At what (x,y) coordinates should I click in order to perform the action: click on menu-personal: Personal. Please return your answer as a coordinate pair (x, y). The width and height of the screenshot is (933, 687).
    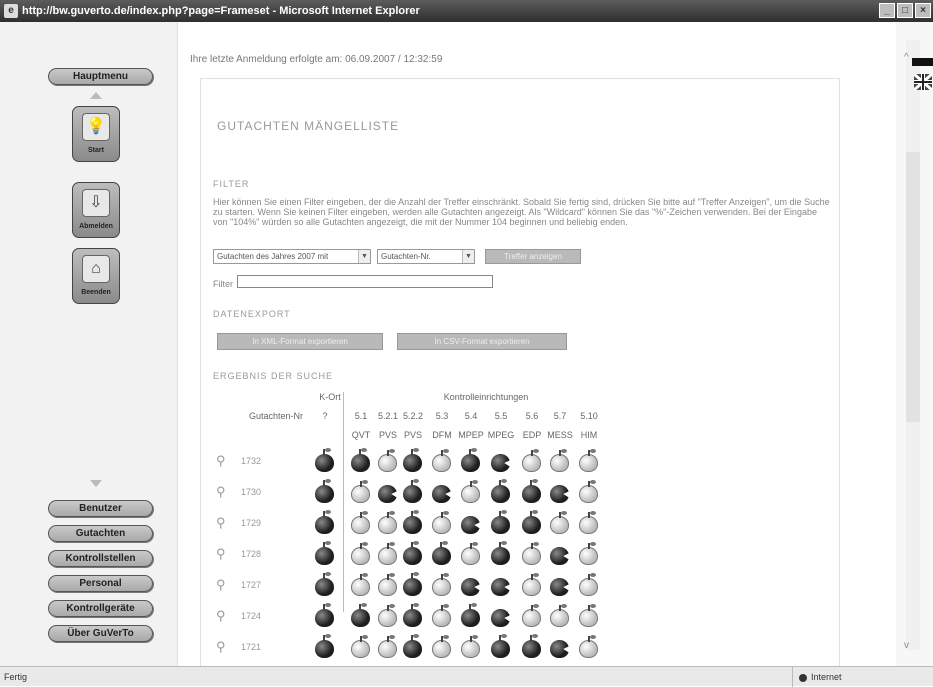
    Looking at the image, I should click on (100, 583).